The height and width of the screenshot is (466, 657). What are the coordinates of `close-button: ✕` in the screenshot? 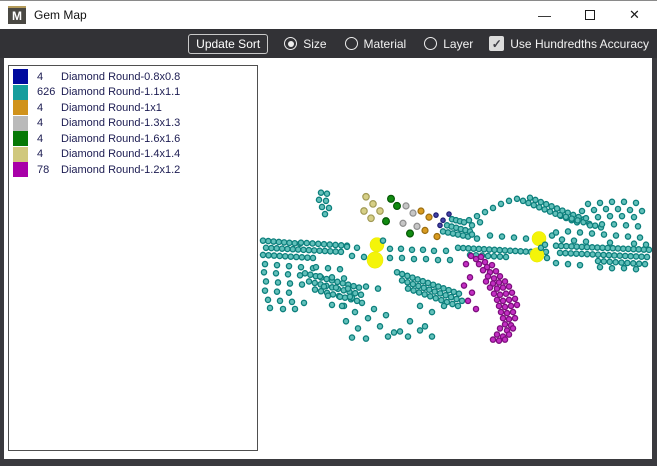 It's located at (634, 15).